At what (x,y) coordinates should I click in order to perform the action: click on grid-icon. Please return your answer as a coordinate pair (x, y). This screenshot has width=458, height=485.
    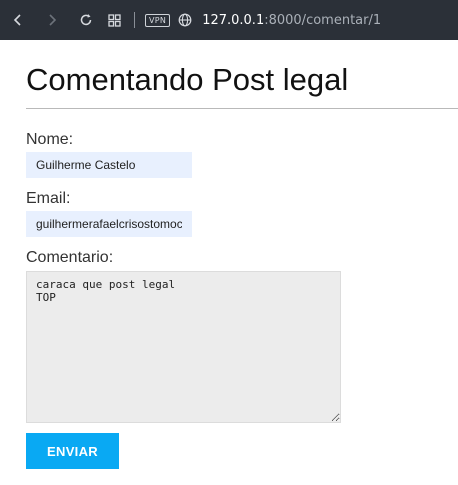
    Looking at the image, I should click on (114, 20).